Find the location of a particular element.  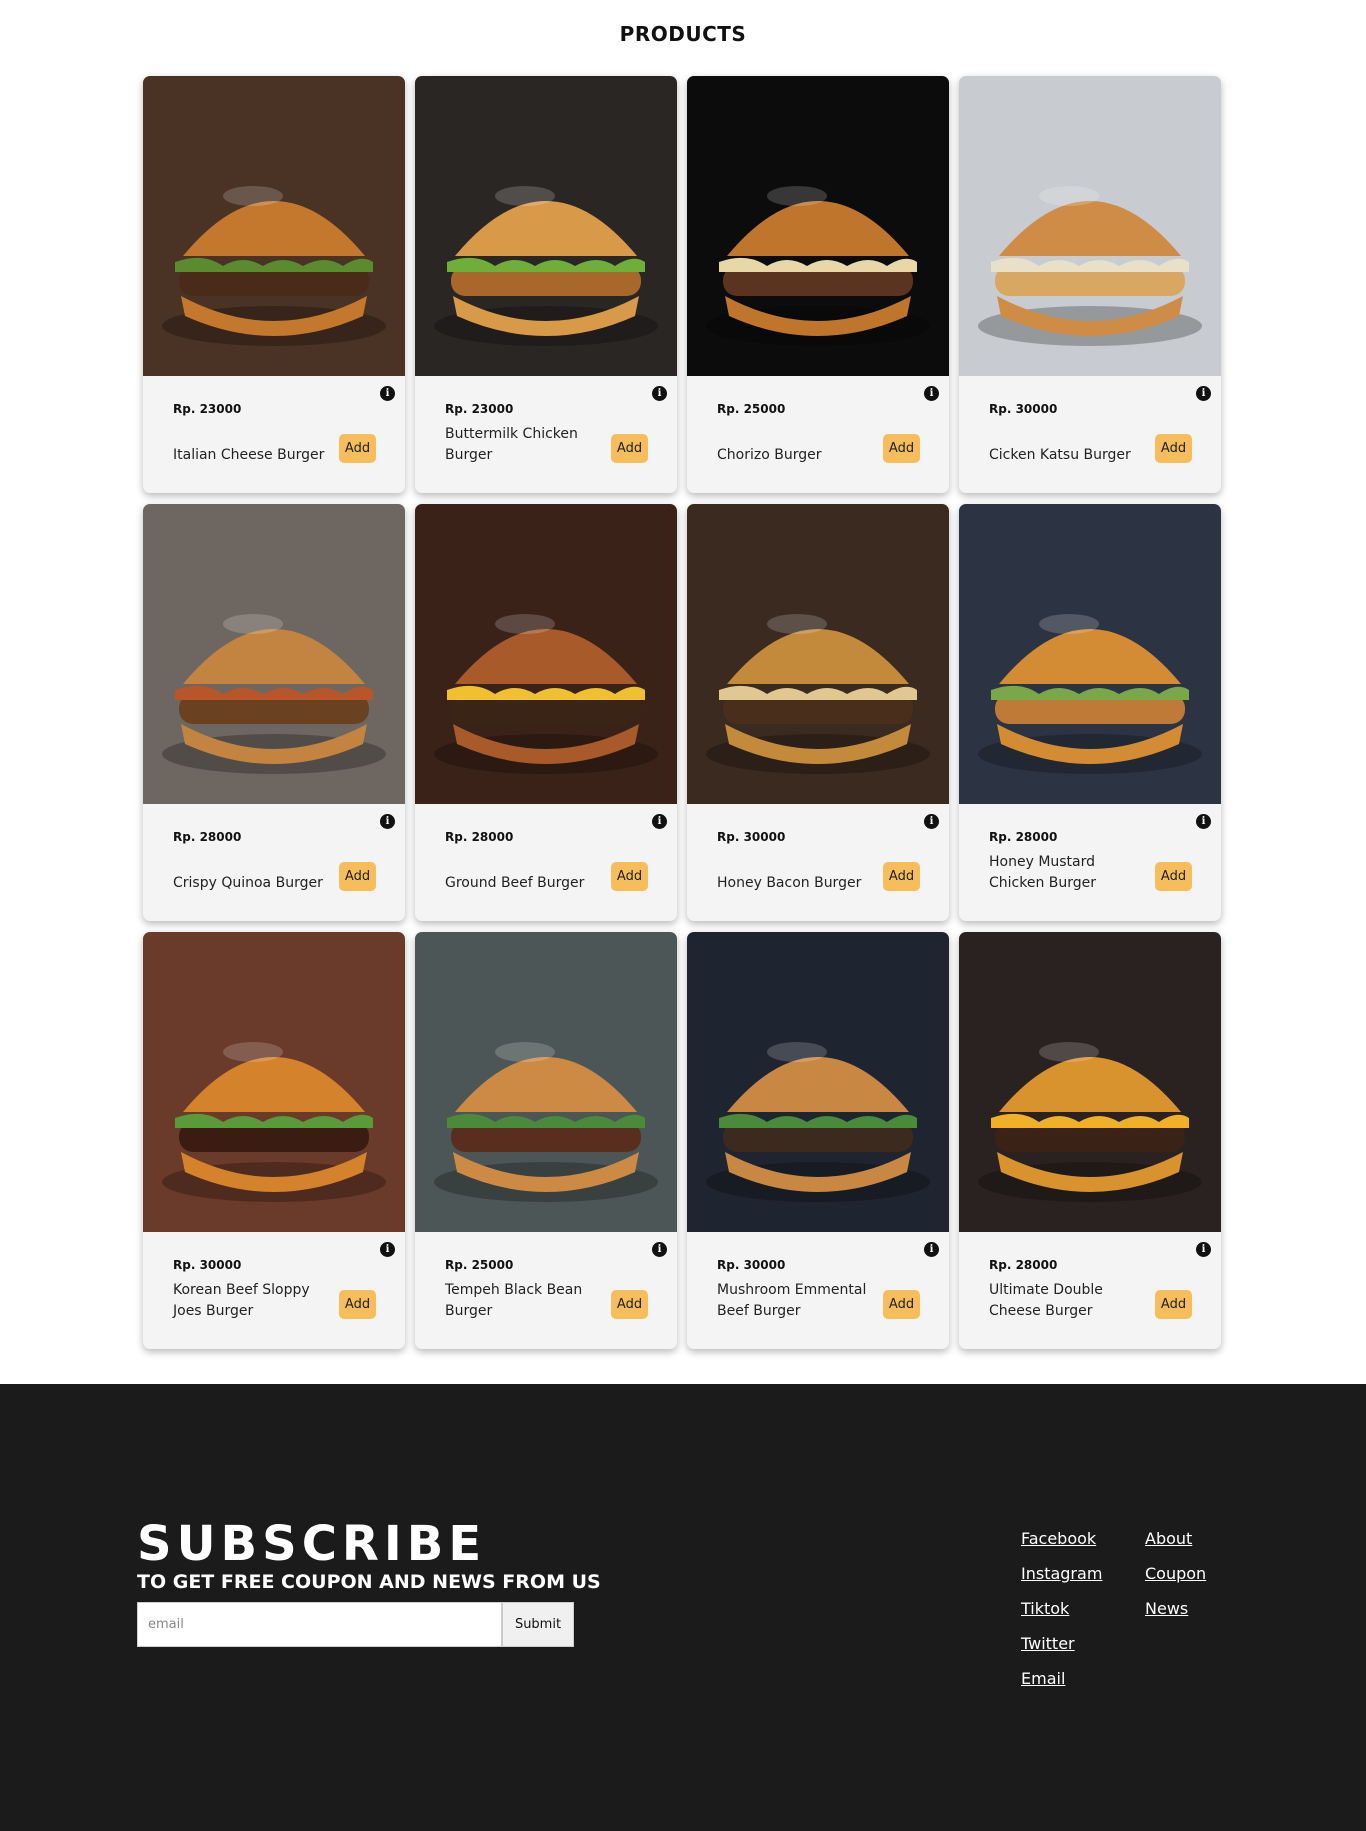

product-name: Mushroom Emmental Beef Burger is located at coordinates (792, 1300).